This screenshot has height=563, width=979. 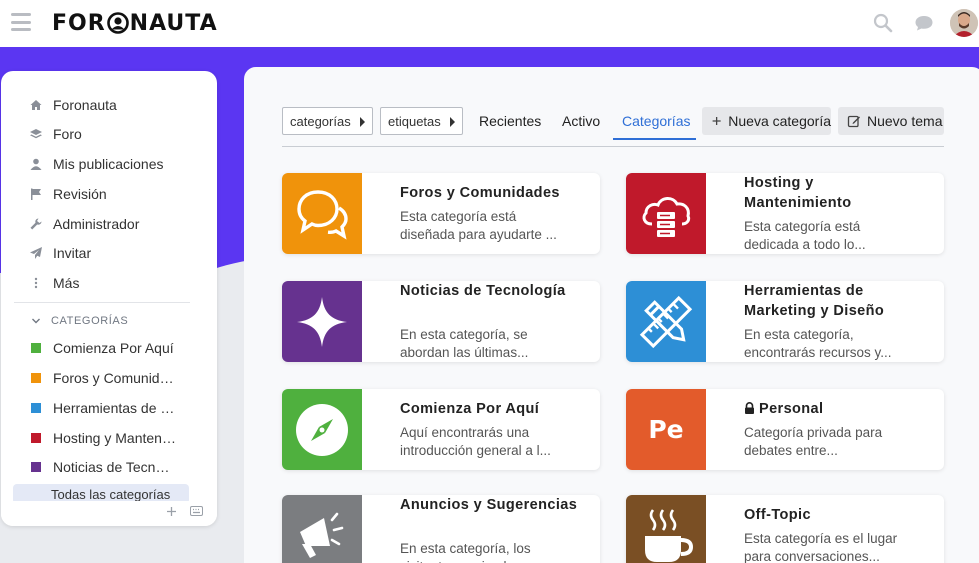 What do you see at coordinates (109, 438) in the screenshot?
I see `sidebar-category-hosting: Hosting y Mantenimiento` at bounding box center [109, 438].